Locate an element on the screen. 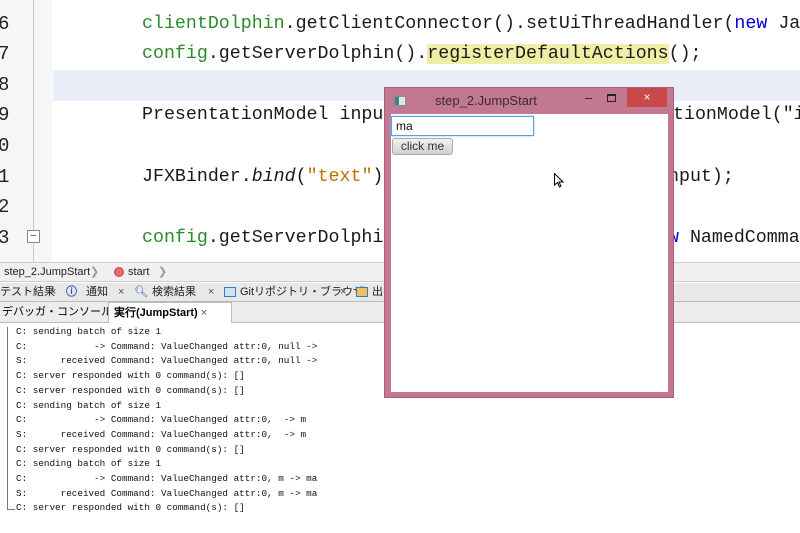 The width and height of the screenshot is (800, 533). repository-icon is located at coordinates (230, 292).